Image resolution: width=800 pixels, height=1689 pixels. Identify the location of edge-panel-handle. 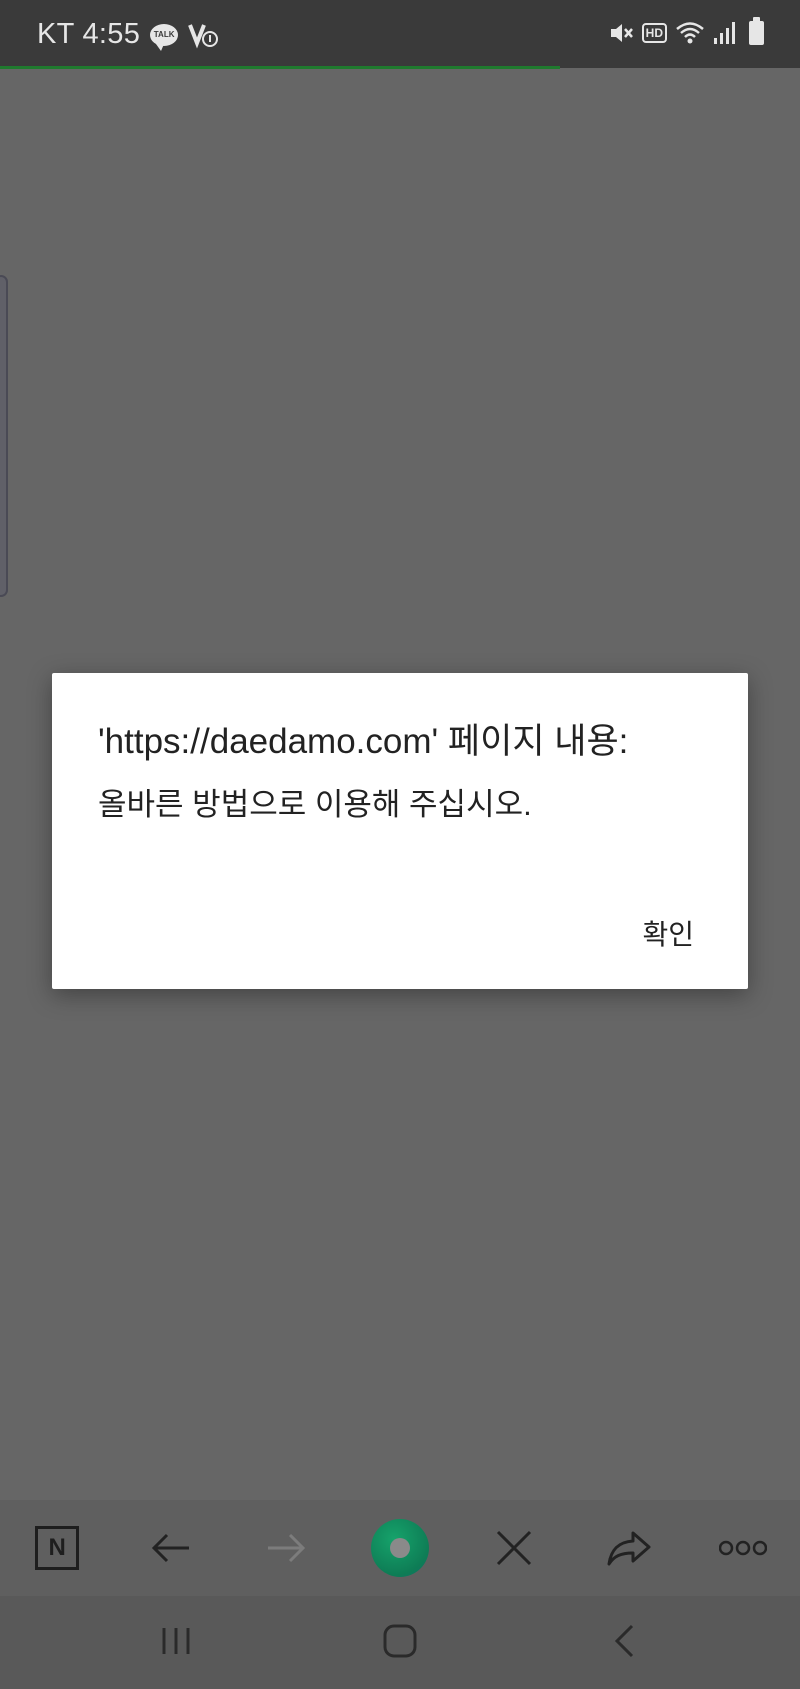
(4, 436).